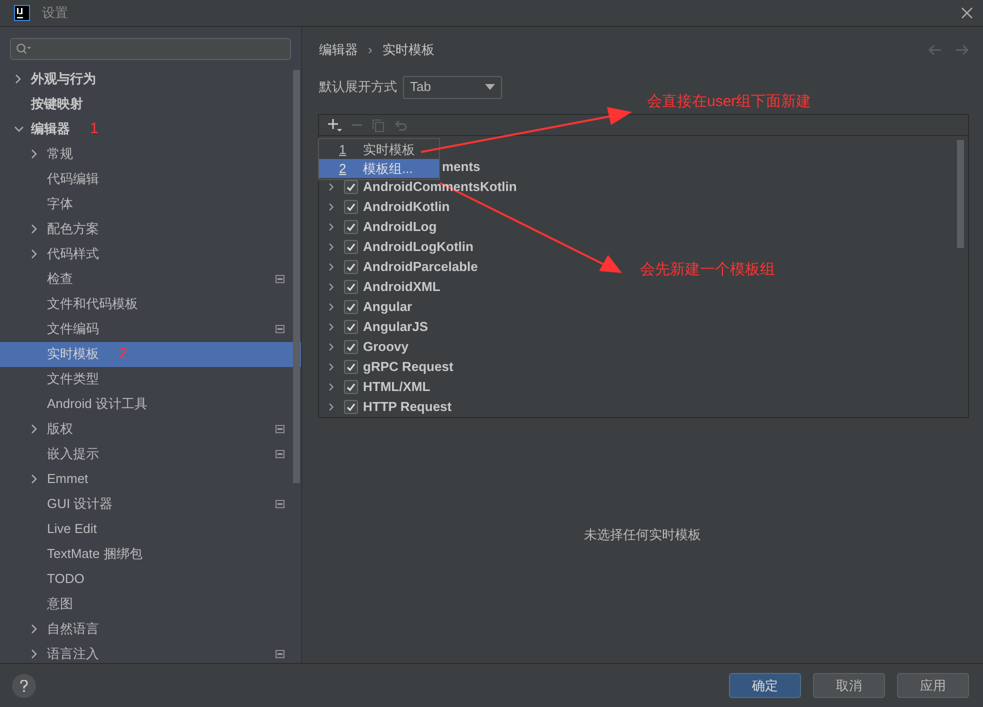 The image size is (983, 707). Describe the element at coordinates (19, 129) in the screenshot. I see `chevron-down-icon` at that location.